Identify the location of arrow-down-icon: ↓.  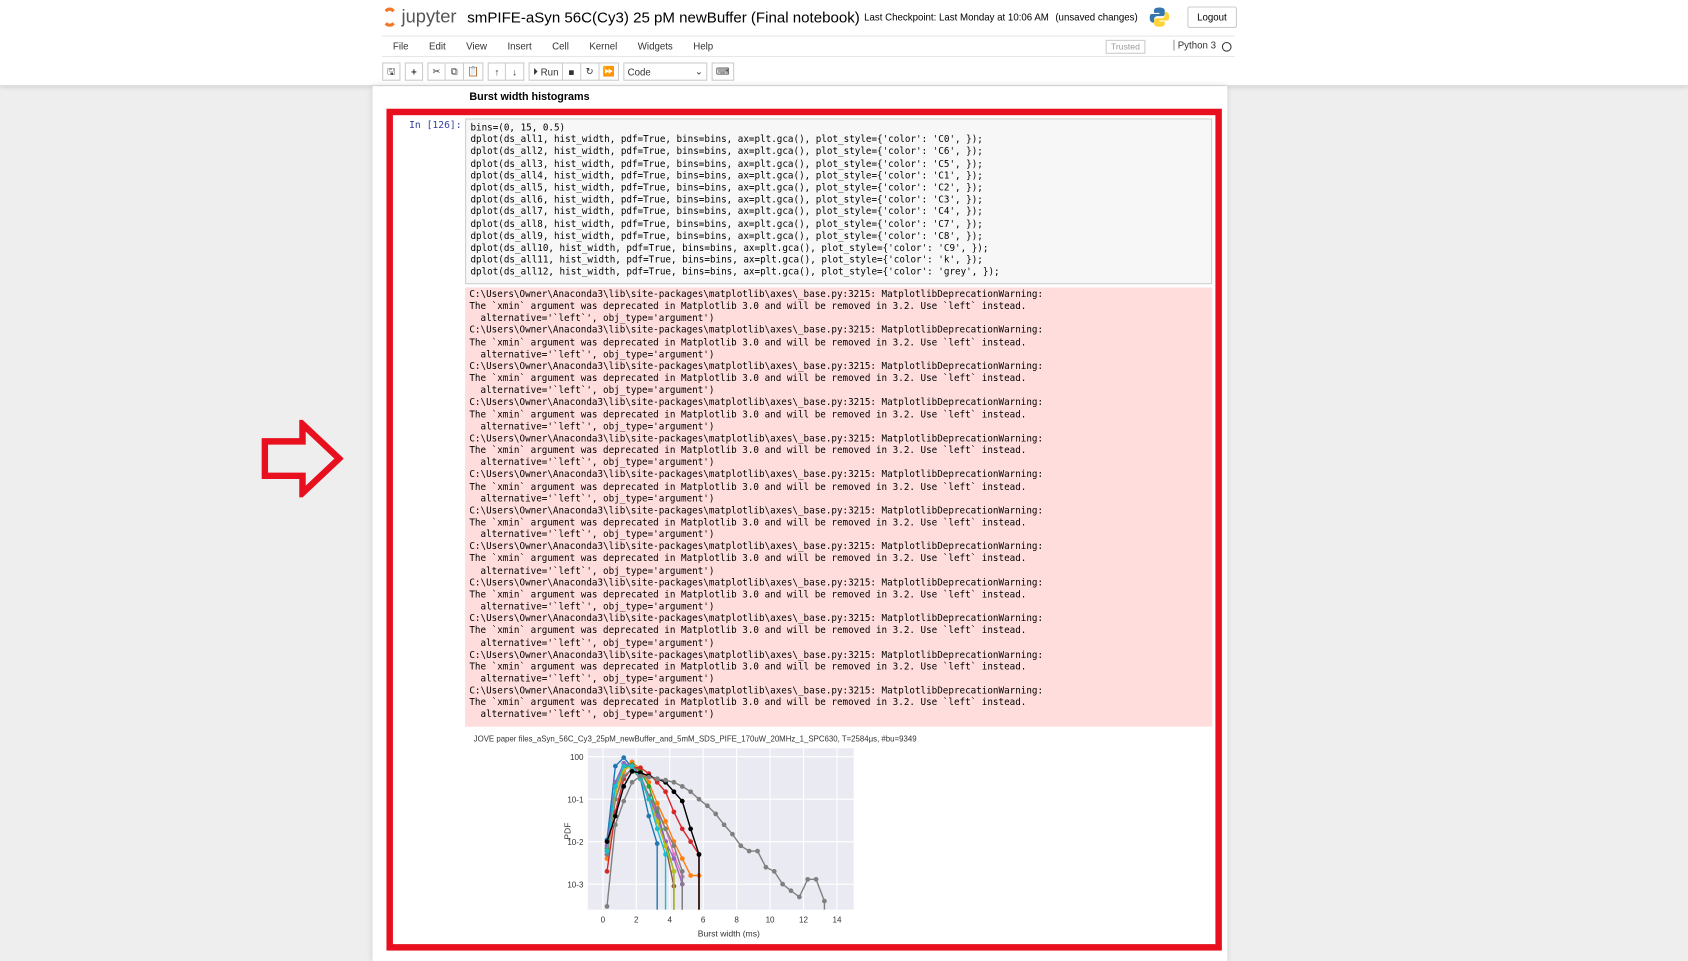
(515, 71).